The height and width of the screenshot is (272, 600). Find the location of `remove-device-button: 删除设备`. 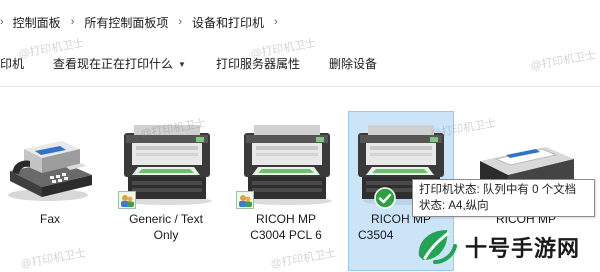

remove-device-button: 删除设备 is located at coordinates (353, 63).